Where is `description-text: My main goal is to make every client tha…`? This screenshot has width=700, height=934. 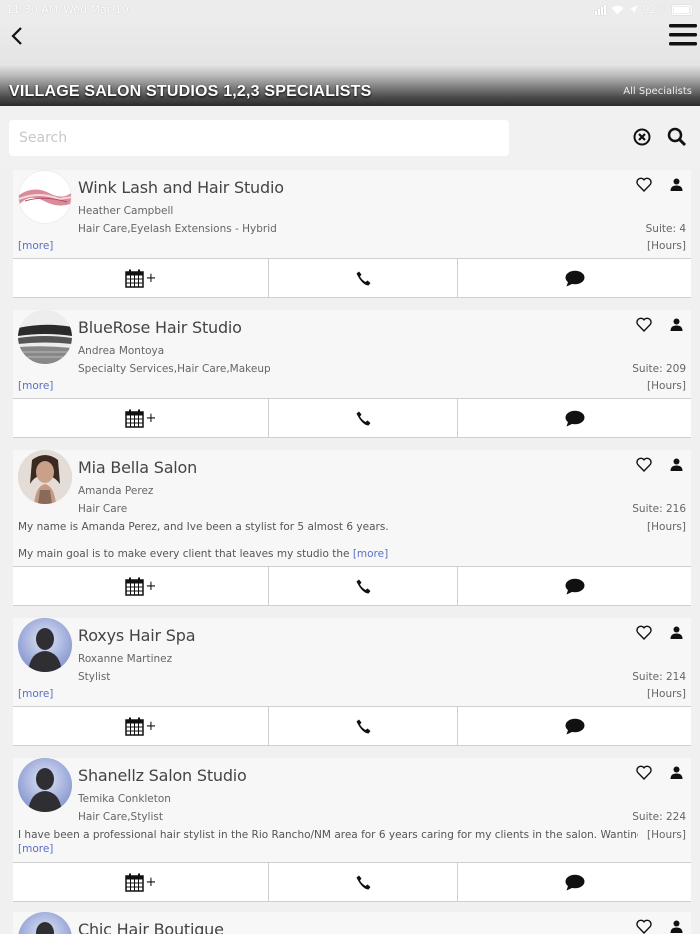
description-text: My main goal is to make every client tha… is located at coordinates (185, 554).